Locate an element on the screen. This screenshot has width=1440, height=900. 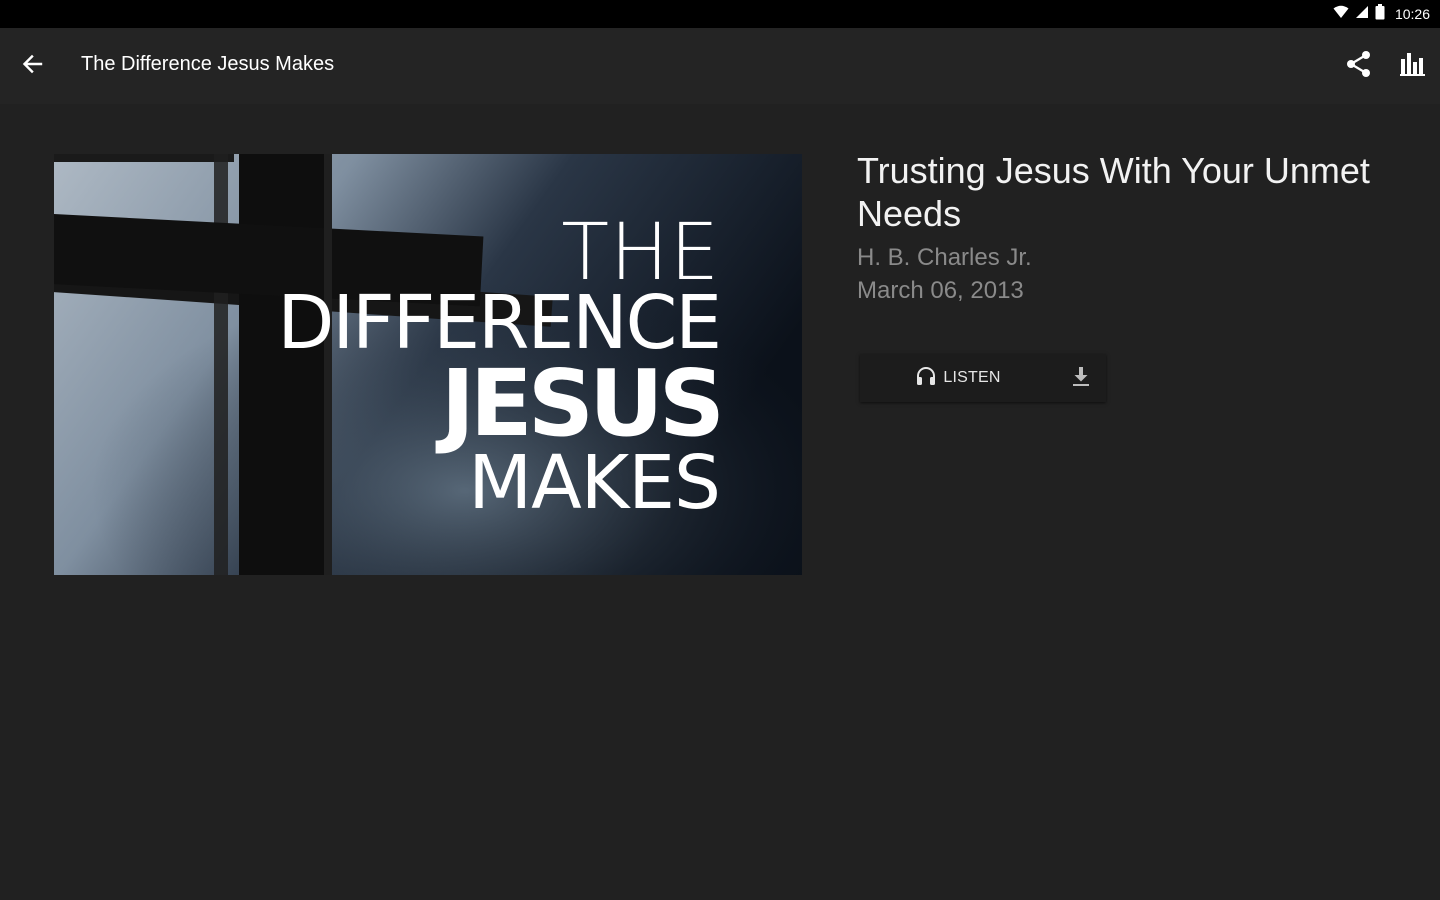
share-button is located at coordinates (1359, 66).